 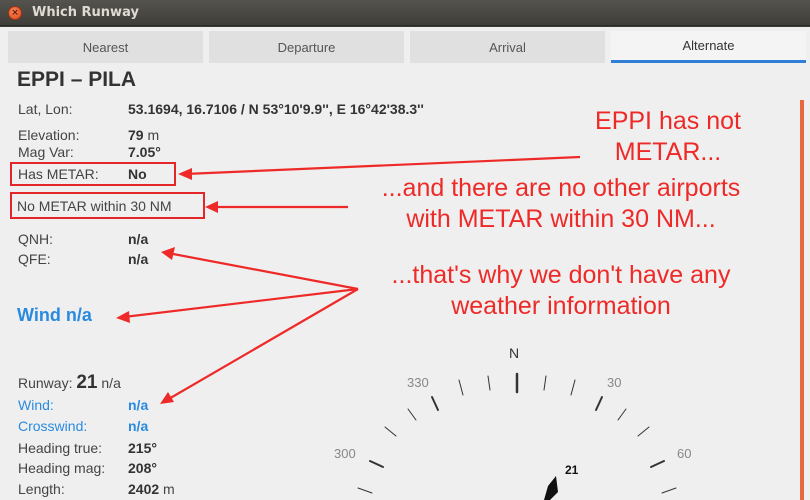 What do you see at coordinates (561, 306) in the screenshot?
I see `annotation-no-weather-line2: weather information` at bounding box center [561, 306].